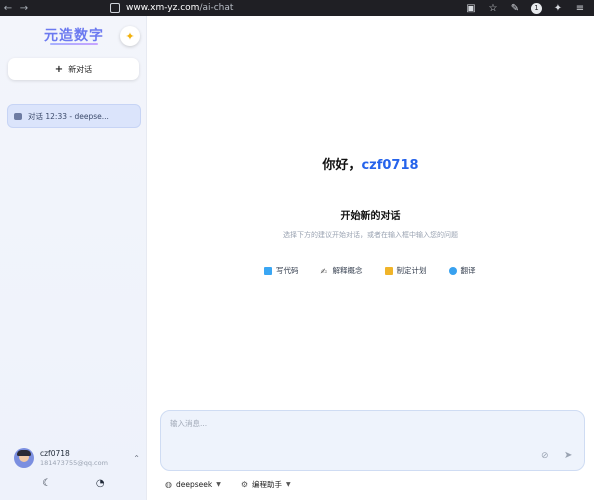  Describe the element at coordinates (130, 36) in the screenshot. I see `theme-sparkle-button: ✦` at that location.